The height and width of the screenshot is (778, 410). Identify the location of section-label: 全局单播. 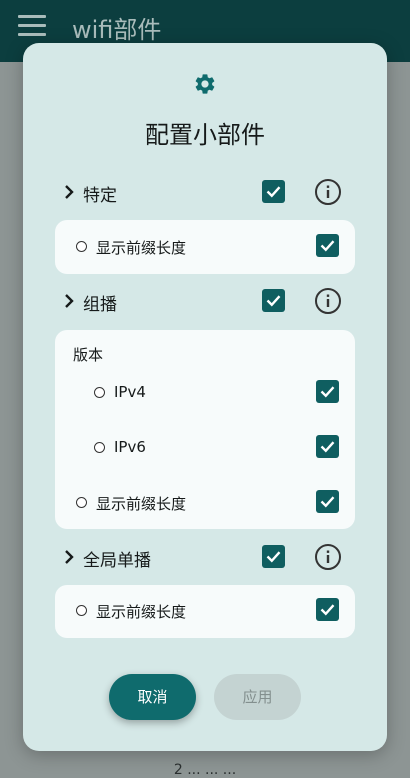
(117, 561).